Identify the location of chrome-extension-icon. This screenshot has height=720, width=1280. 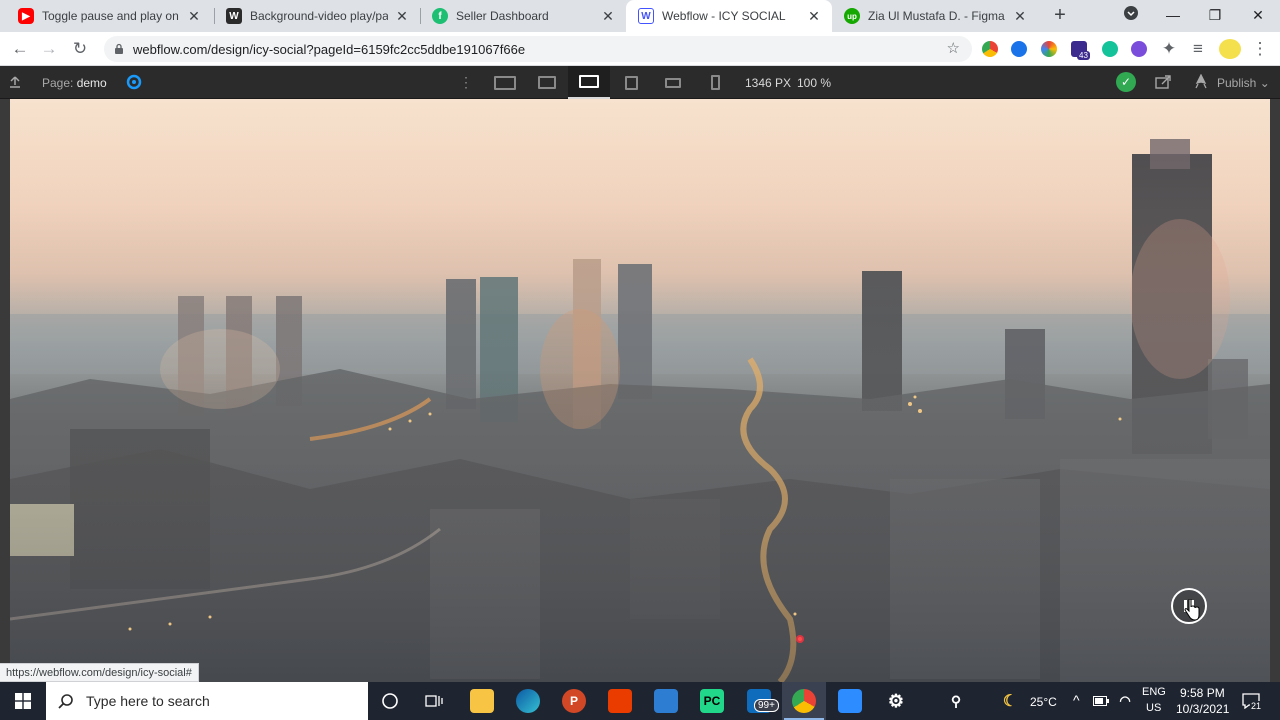
(990, 49).